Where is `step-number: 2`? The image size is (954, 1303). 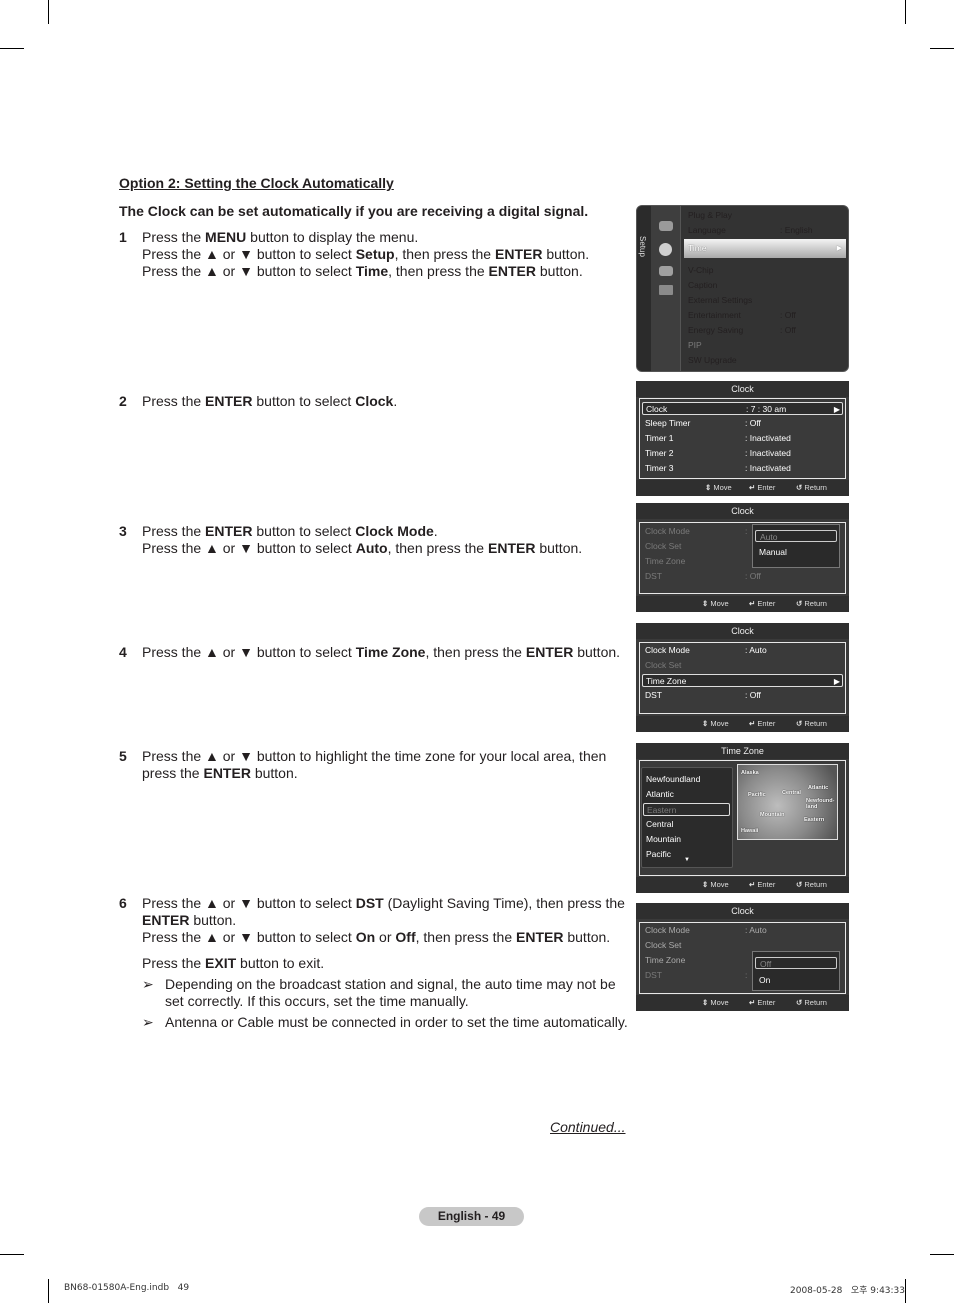
step-number: 2 is located at coordinates (123, 401).